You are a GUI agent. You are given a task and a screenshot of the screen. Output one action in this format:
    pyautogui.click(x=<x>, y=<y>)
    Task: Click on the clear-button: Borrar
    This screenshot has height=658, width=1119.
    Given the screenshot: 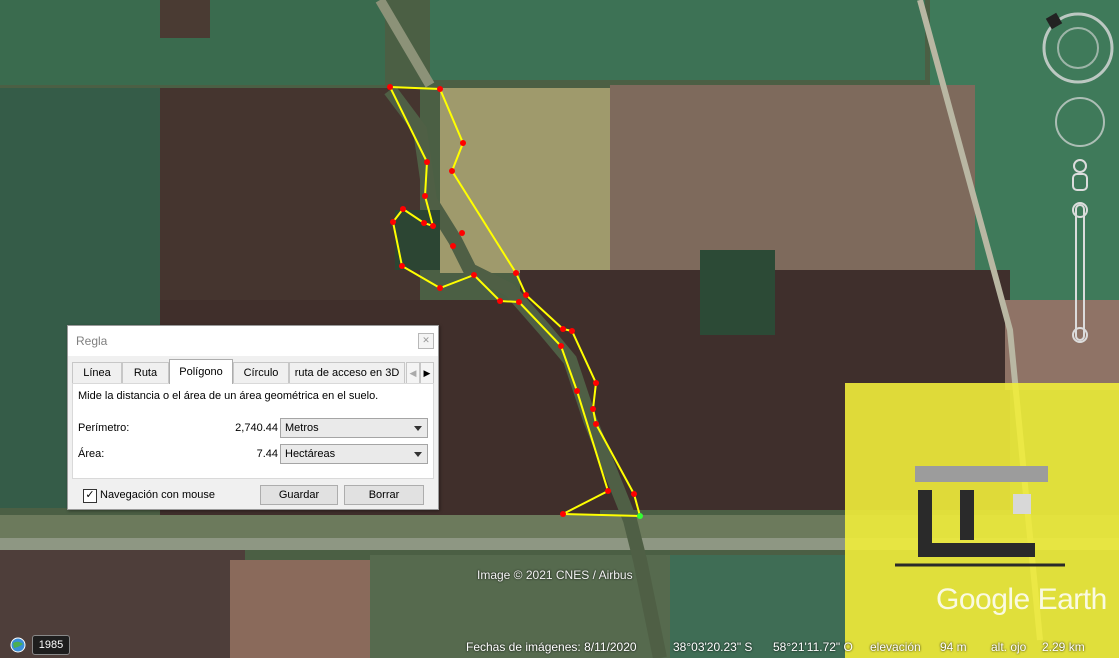 What is the action you would take?
    pyautogui.click(x=384, y=495)
    